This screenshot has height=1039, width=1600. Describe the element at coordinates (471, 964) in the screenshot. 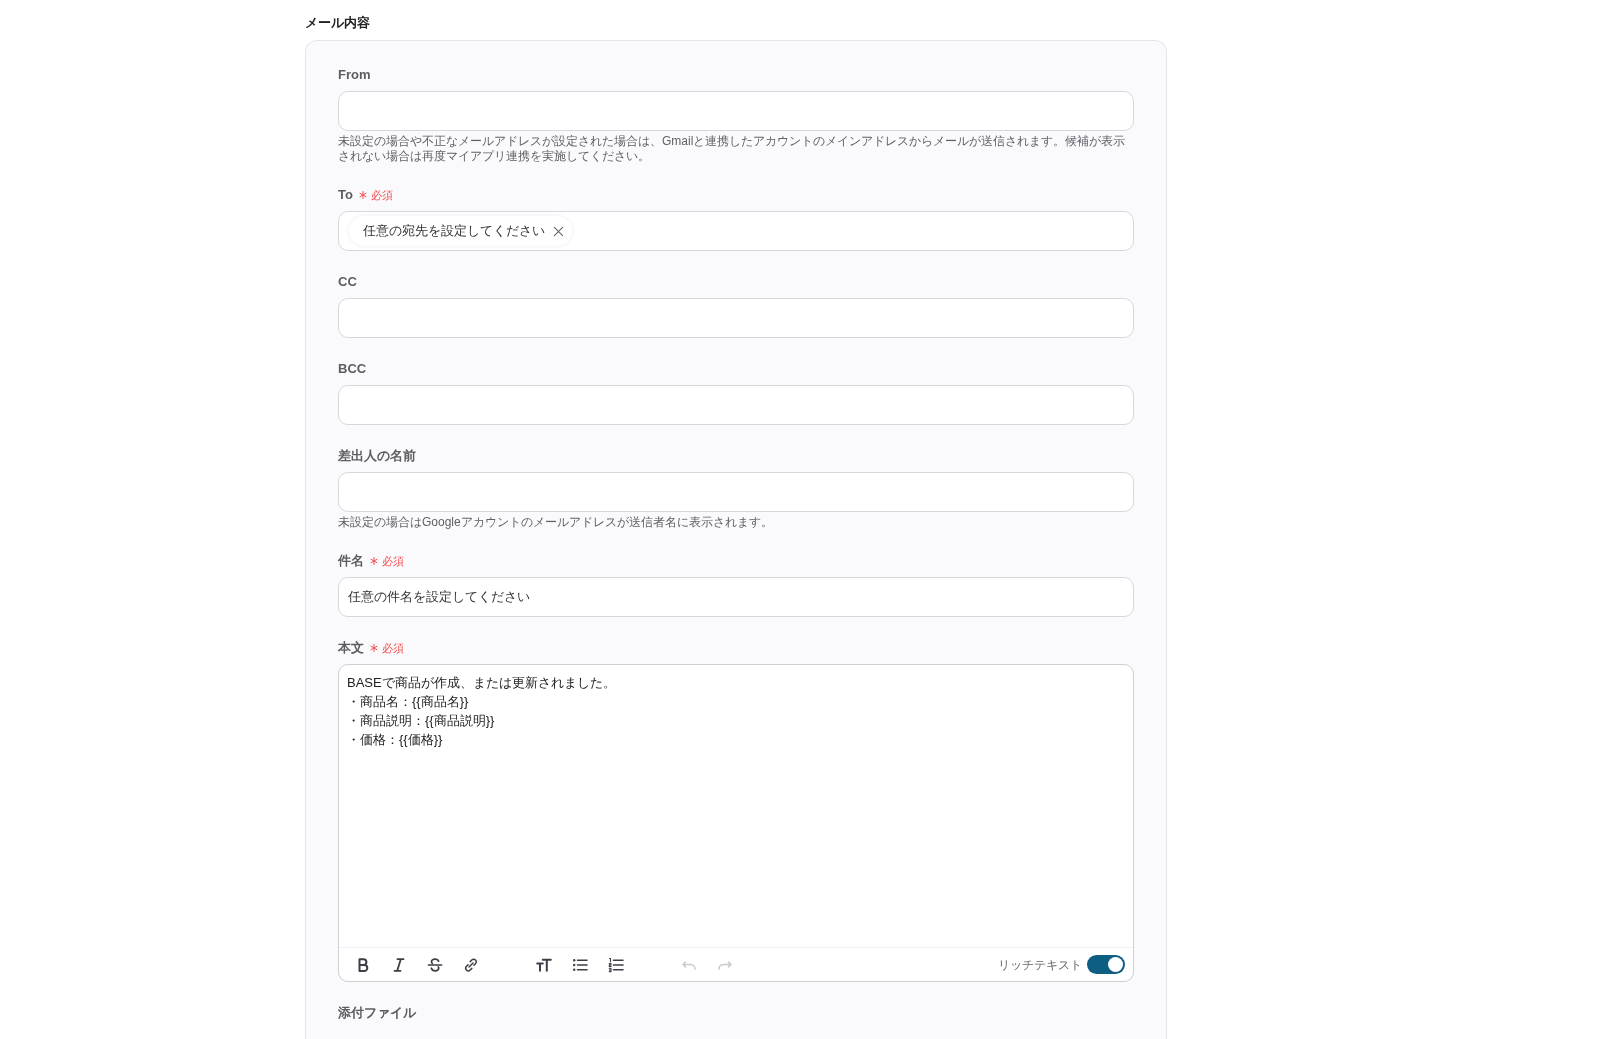

I see `link-icon` at that location.